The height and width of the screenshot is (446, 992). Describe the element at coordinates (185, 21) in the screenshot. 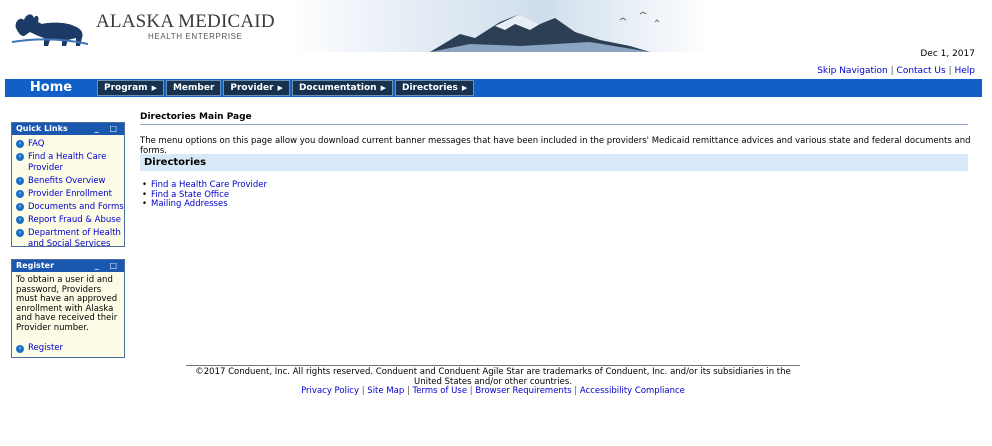

I see `brand-title: ALASKA MEDICAID` at that location.